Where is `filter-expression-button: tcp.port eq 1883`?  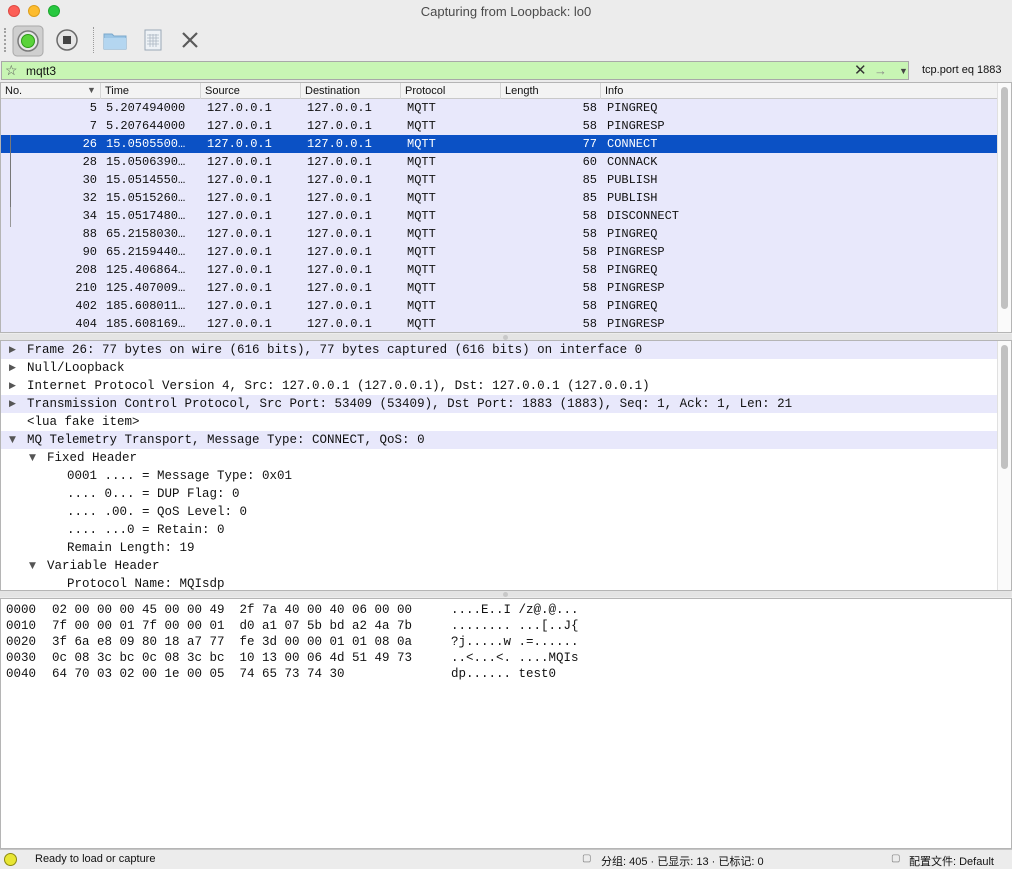
filter-expression-button: tcp.port eq 1883 is located at coordinates (962, 70).